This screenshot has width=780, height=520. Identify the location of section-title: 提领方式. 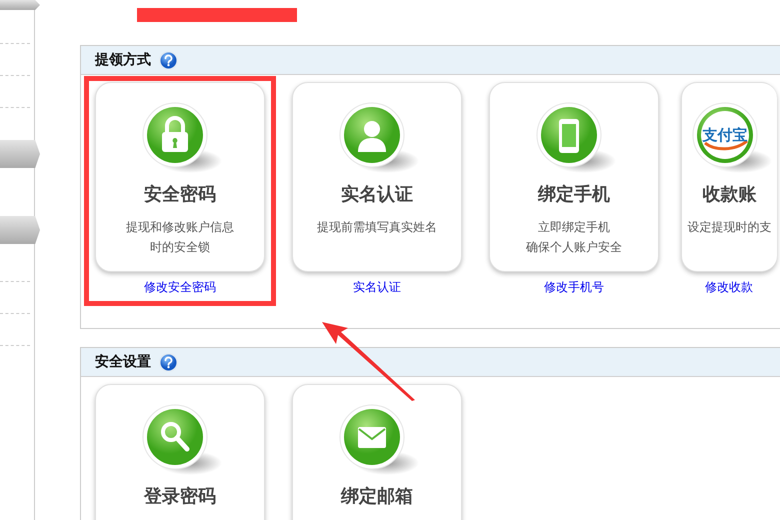
(123, 60).